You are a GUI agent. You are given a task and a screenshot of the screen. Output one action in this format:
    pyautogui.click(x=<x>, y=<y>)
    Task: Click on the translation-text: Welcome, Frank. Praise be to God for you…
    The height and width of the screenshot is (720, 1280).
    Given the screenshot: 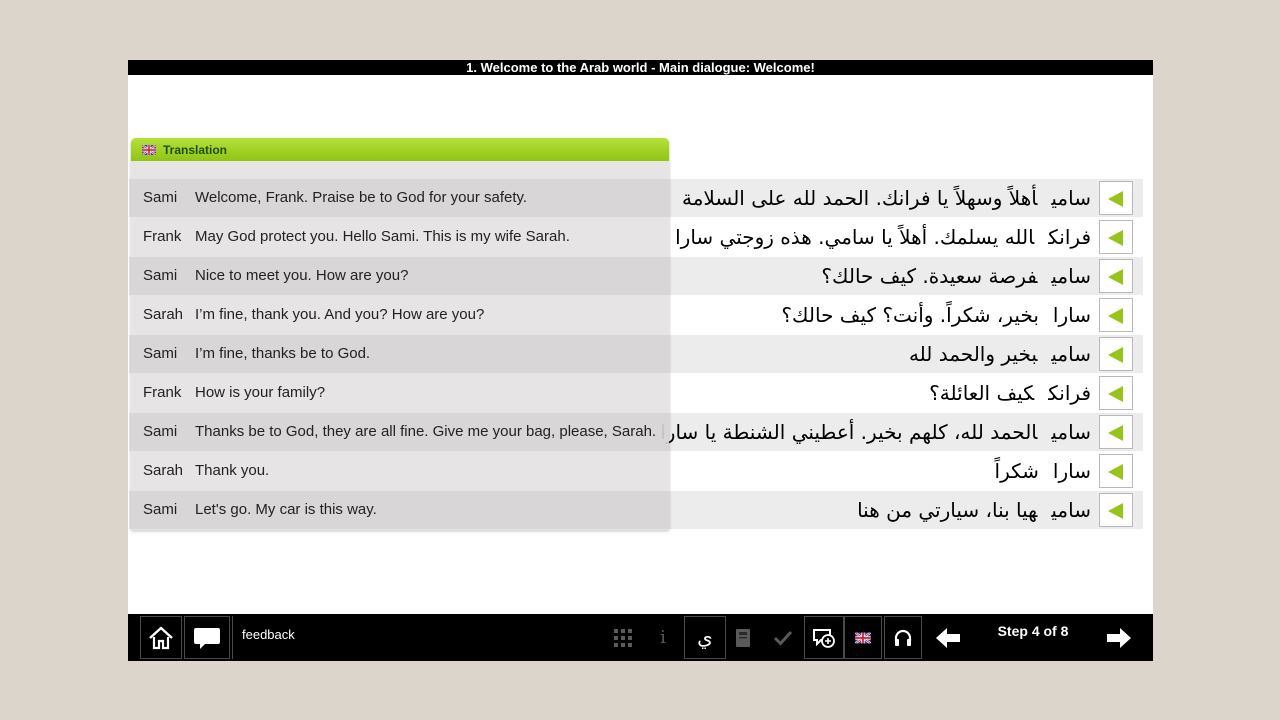 What is the action you would take?
    pyautogui.click(x=361, y=197)
    